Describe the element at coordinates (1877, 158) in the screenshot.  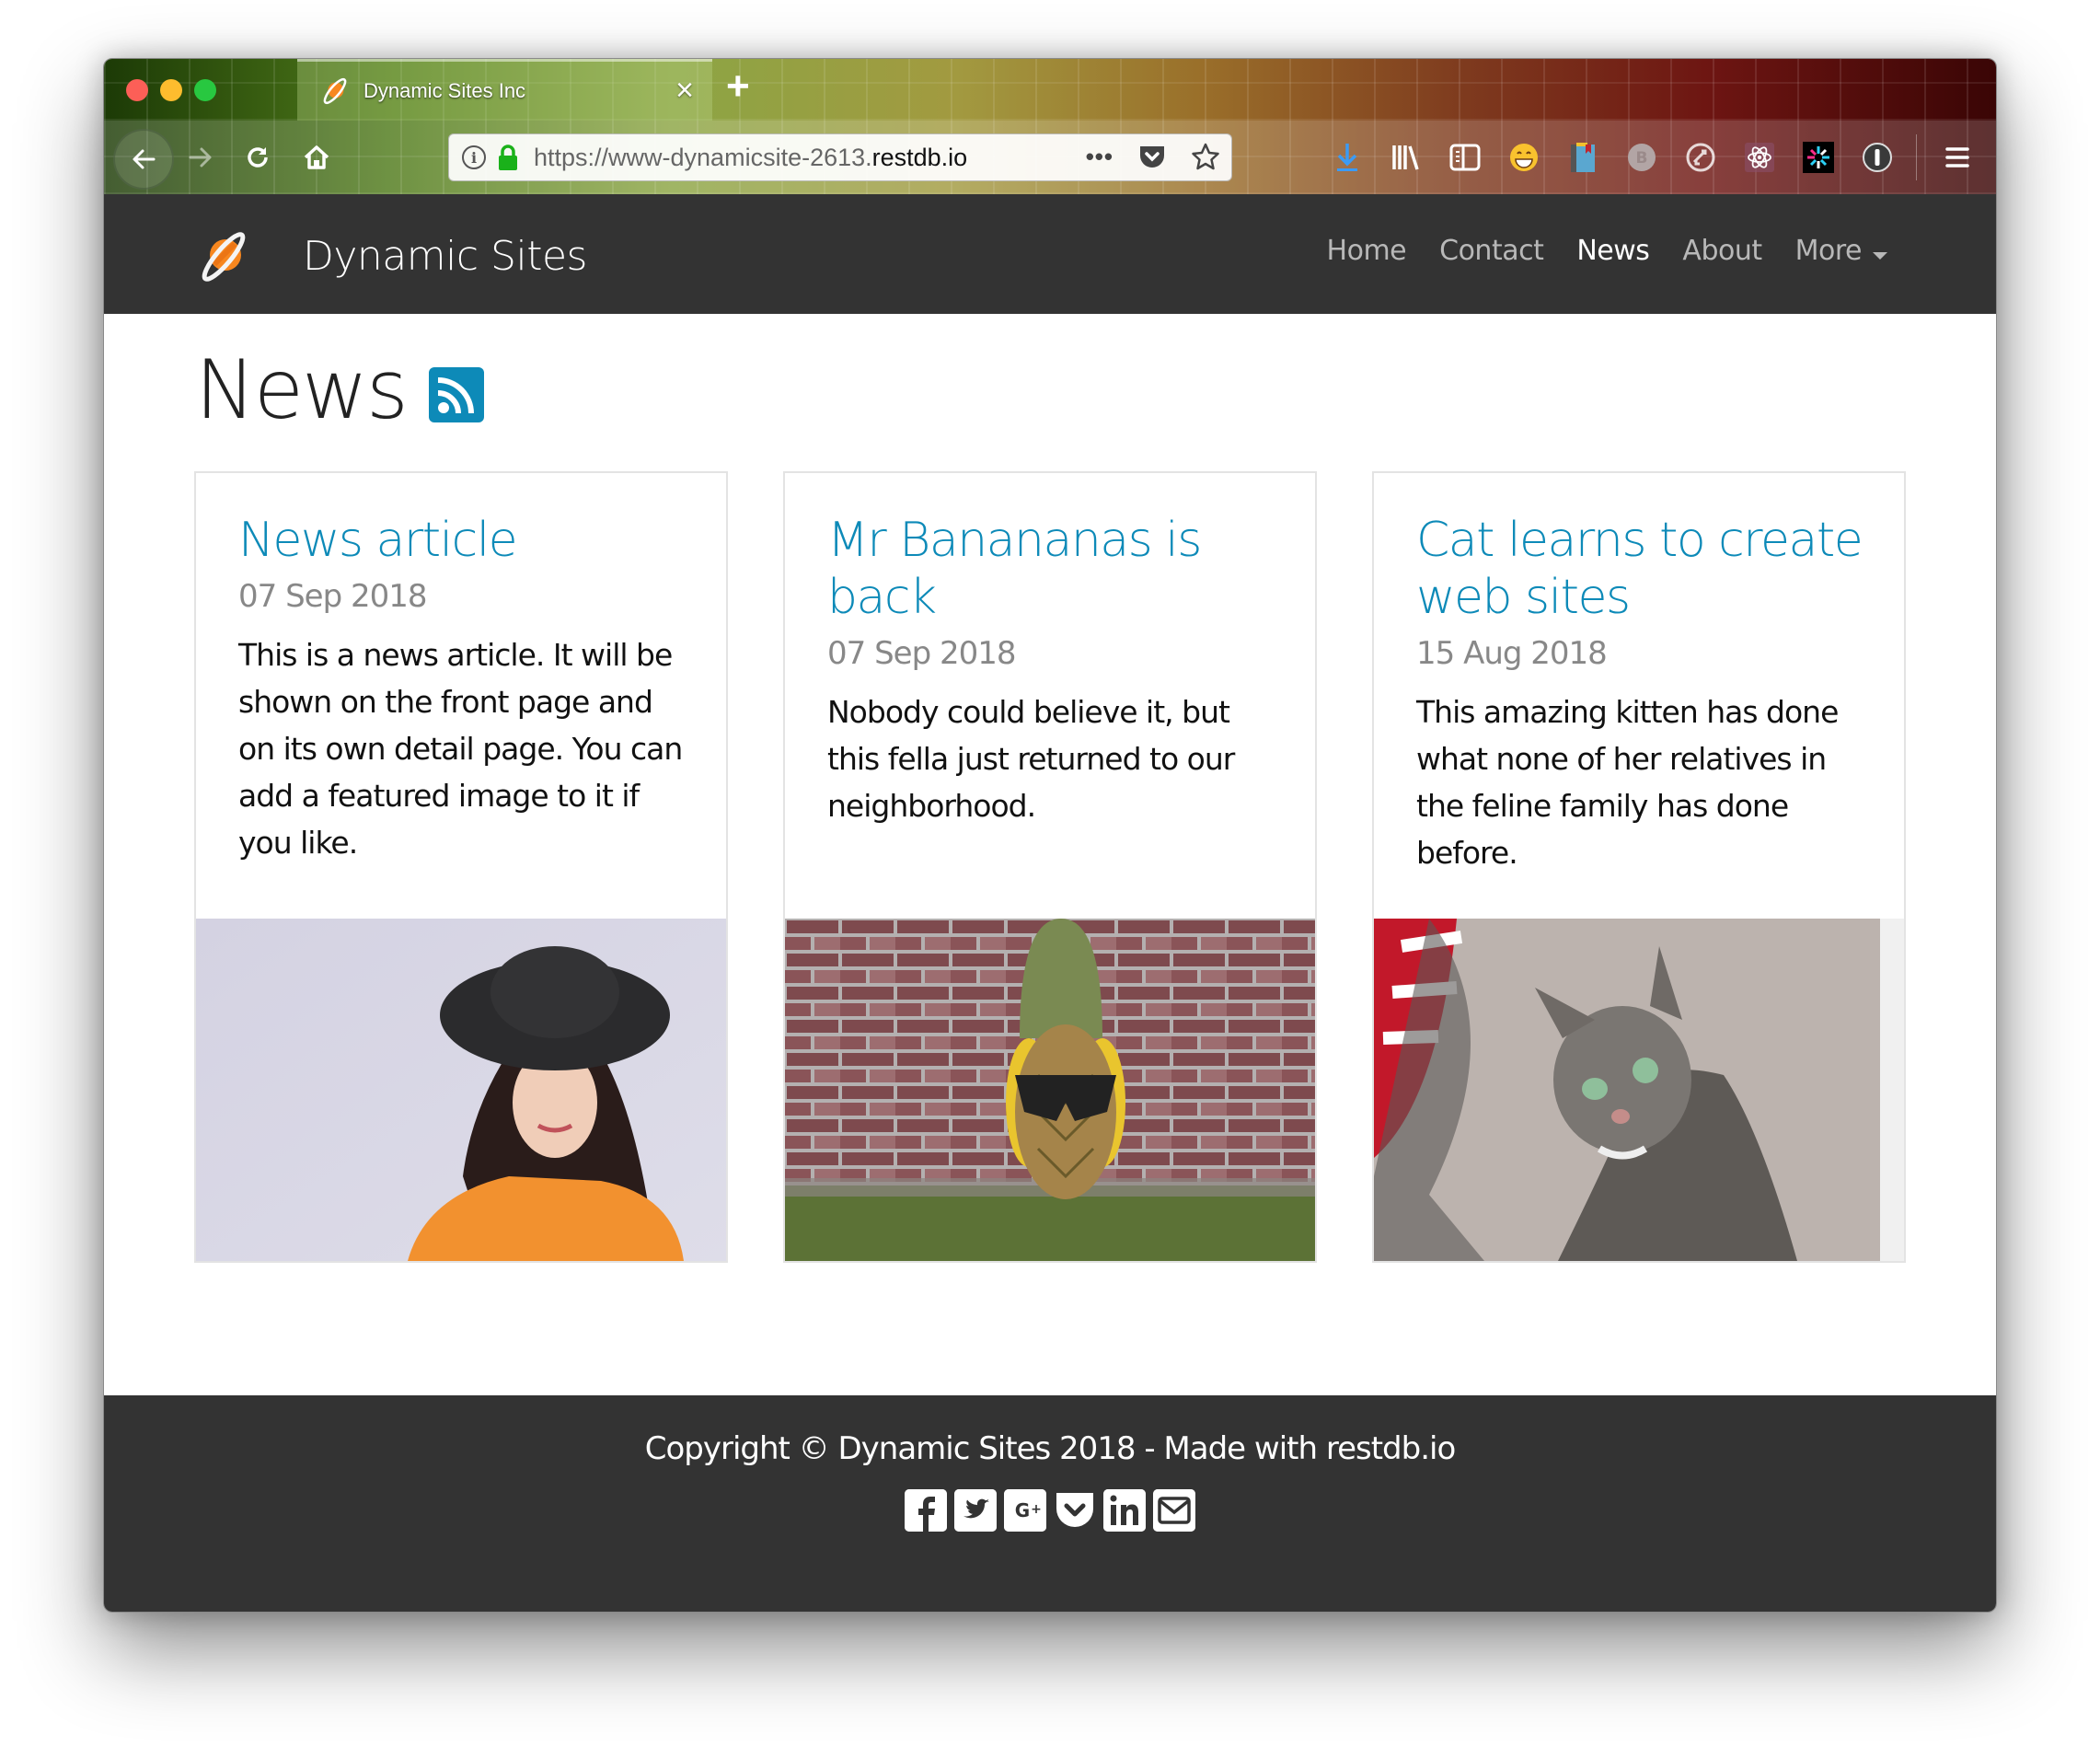
I see `onepassword-icon` at that location.